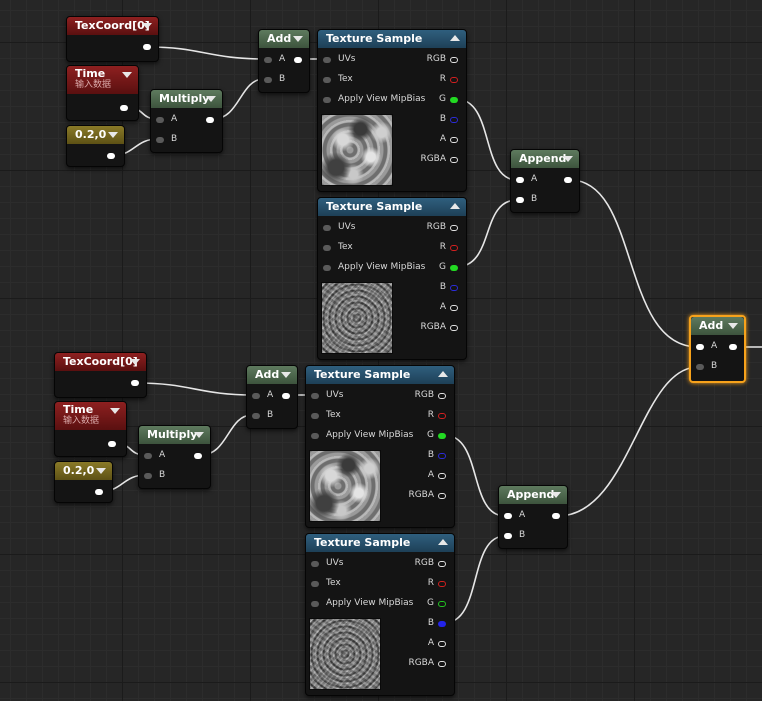 The width and height of the screenshot is (762, 701). What do you see at coordinates (112, 39) in the screenshot?
I see `texcoord-node-top: TexCoord[0]` at bounding box center [112, 39].